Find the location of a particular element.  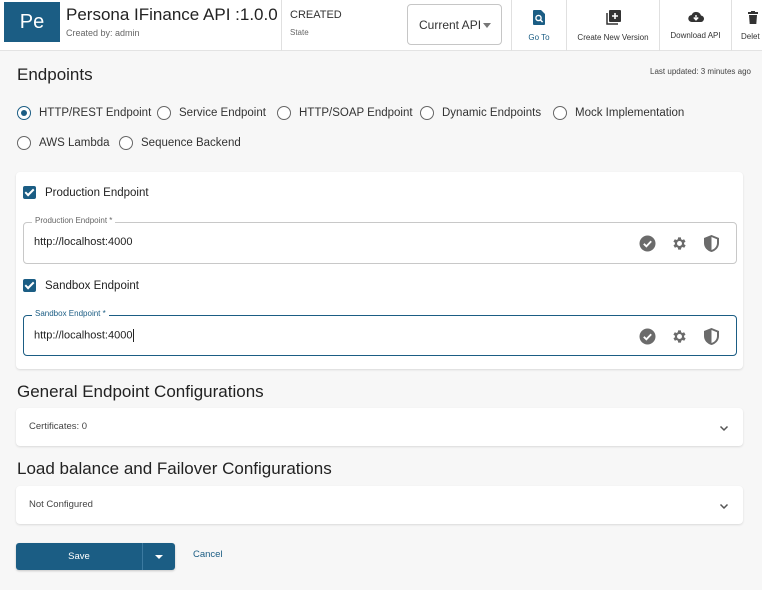

sandbox-endpoint-value: http://localhost:4000 is located at coordinates (83, 335).